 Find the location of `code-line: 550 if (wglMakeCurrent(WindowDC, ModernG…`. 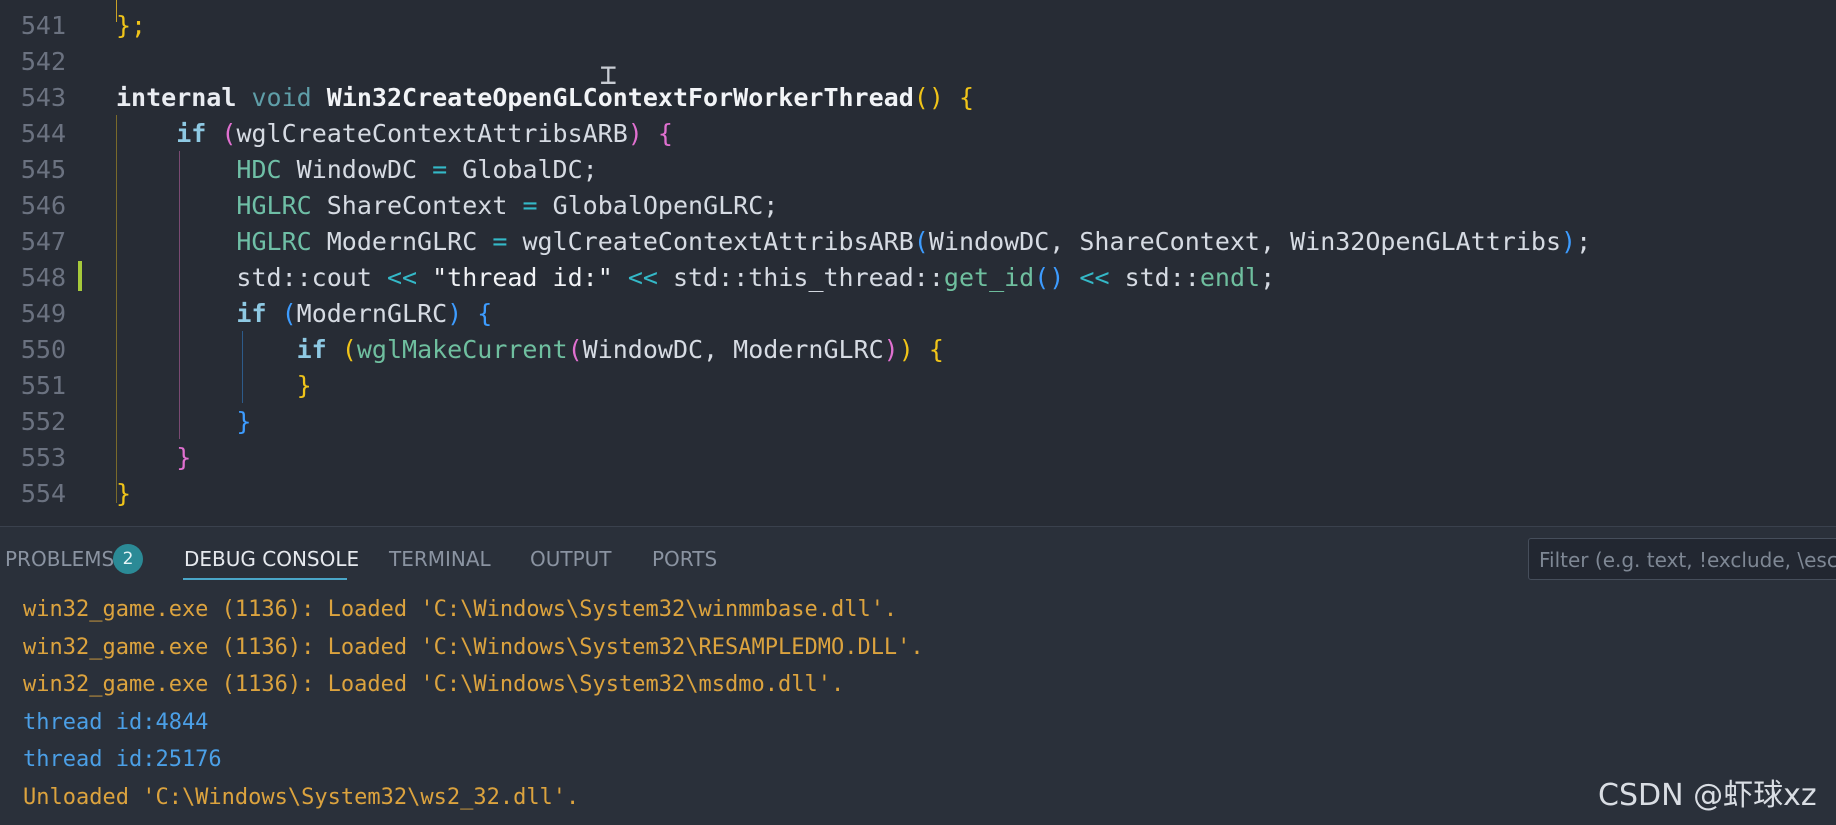

code-line: 550 if (wglMakeCurrent(WindowDC, ModernG… is located at coordinates (482, 349).